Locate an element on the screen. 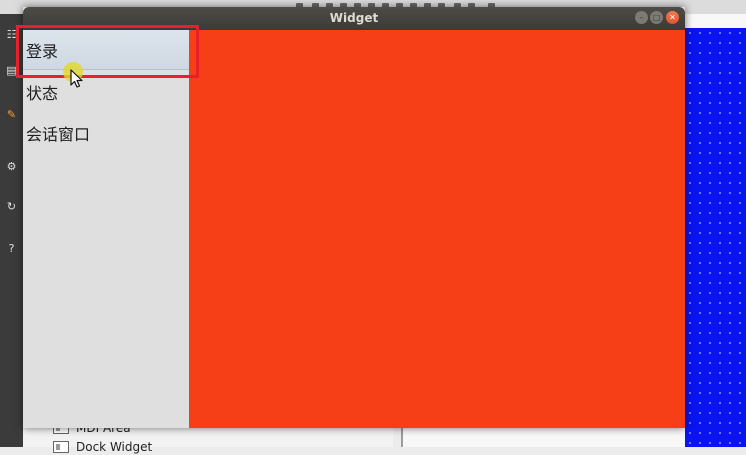 The width and height of the screenshot is (746, 455). designer-form-preview is located at coordinates (715, 237).